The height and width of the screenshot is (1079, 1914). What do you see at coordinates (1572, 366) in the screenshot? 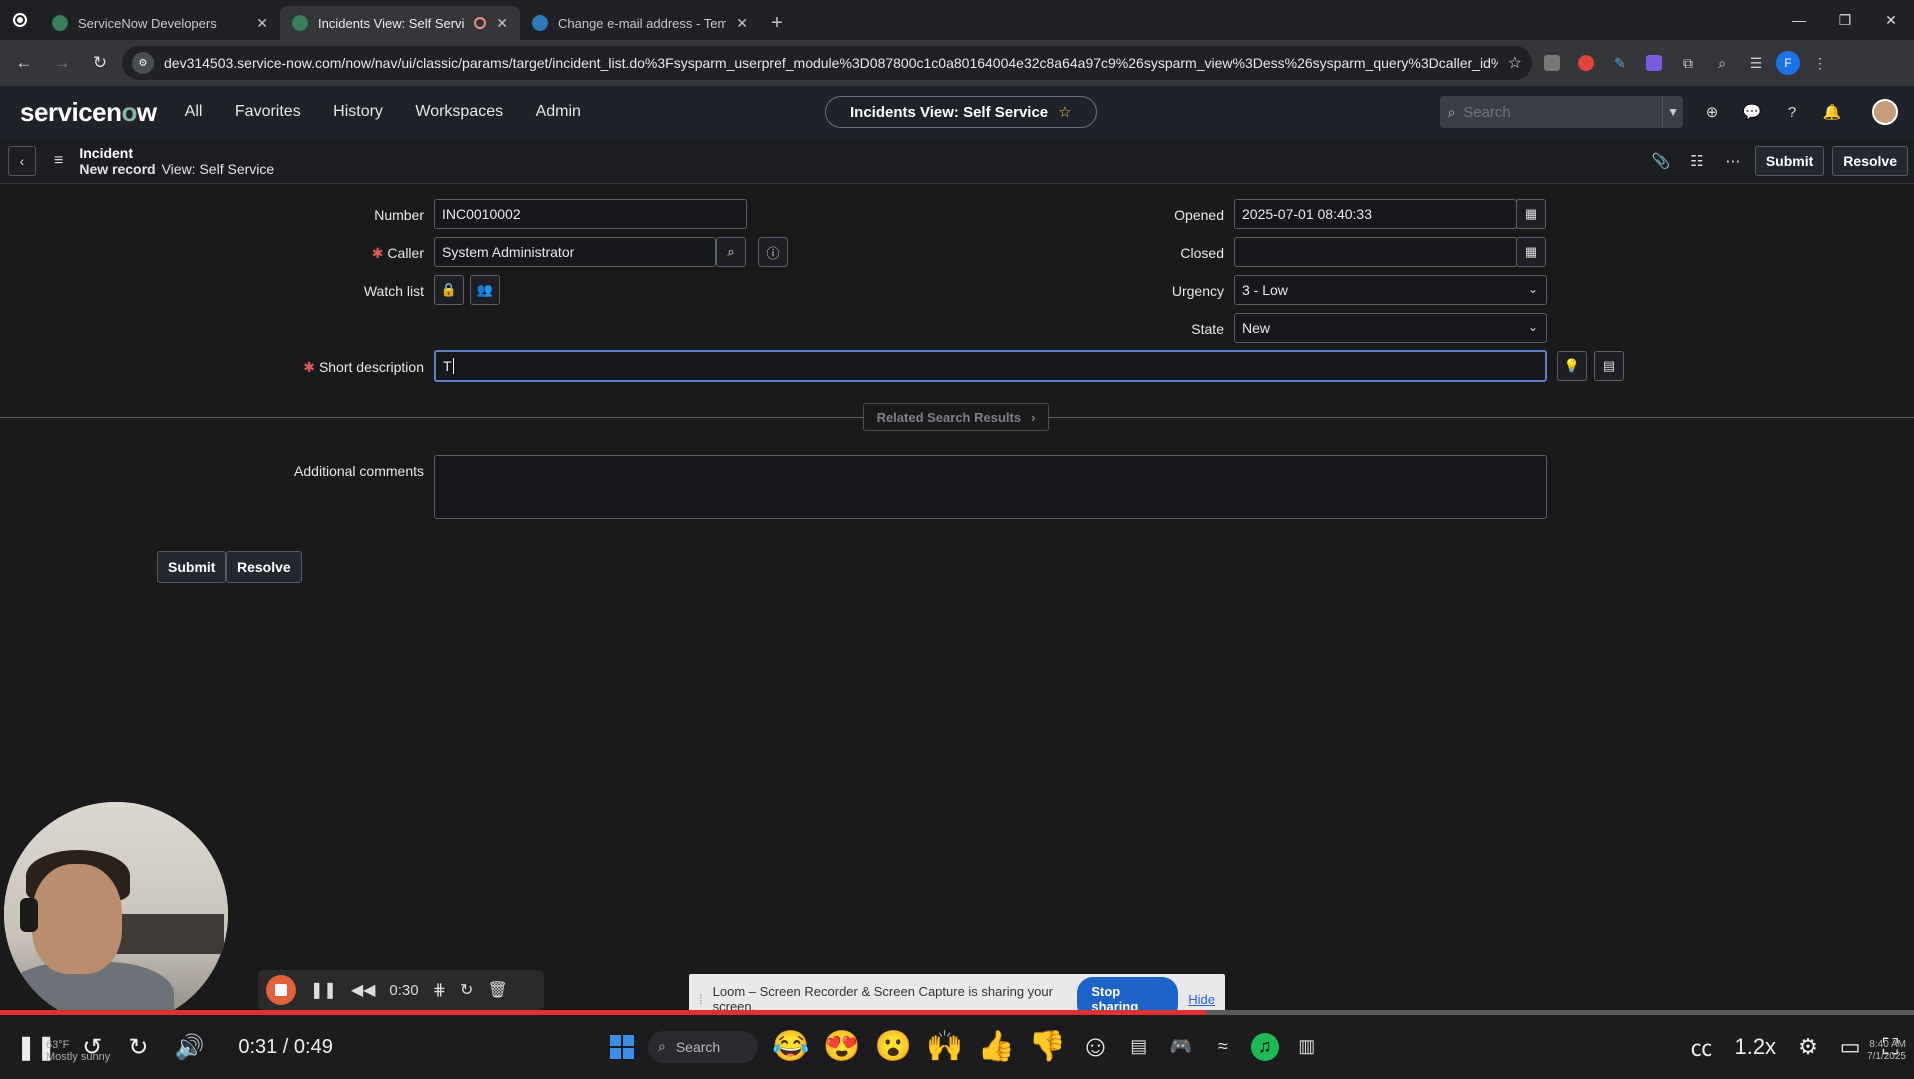
I see `suggestion-lightbulb-icon: 💡` at bounding box center [1572, 366].